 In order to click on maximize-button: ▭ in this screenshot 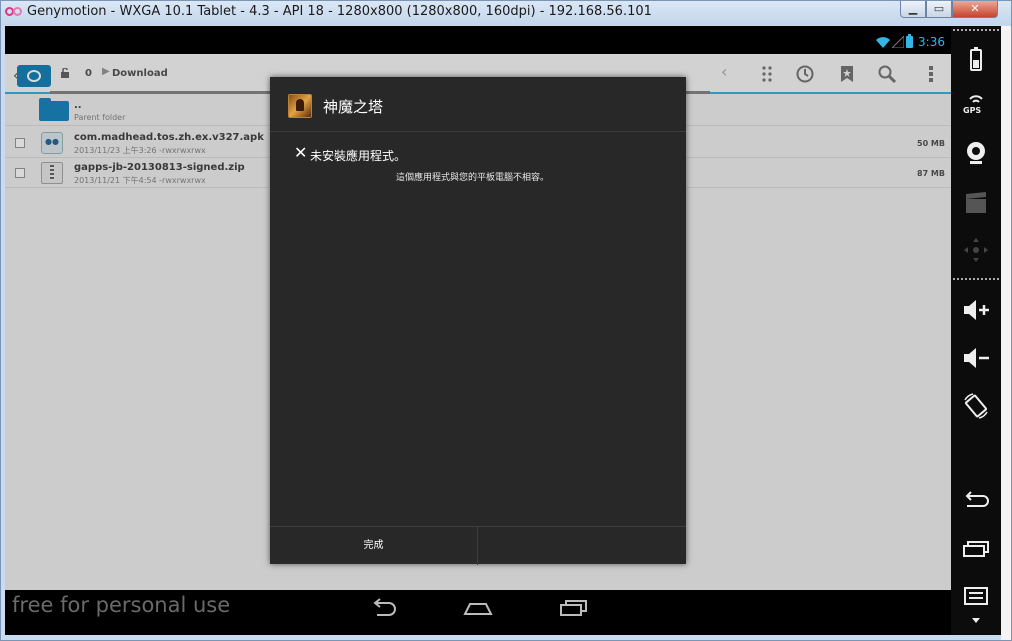, I will do `click(939, 9)`.